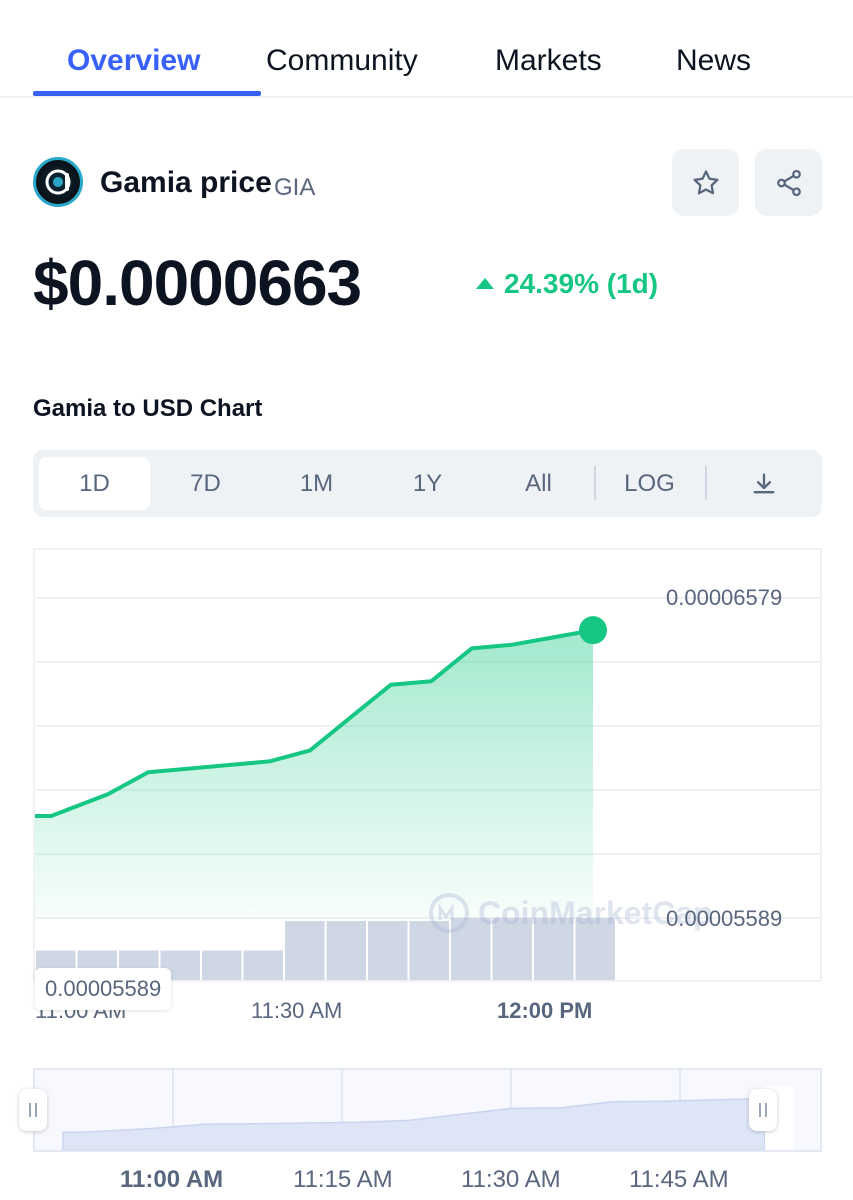 This screenshot has width=853, height=1200. What do you see at coordinates (295, 187) in the screenshot?
I see `coin-symbol: GIA` at bounding box center [295, 187].